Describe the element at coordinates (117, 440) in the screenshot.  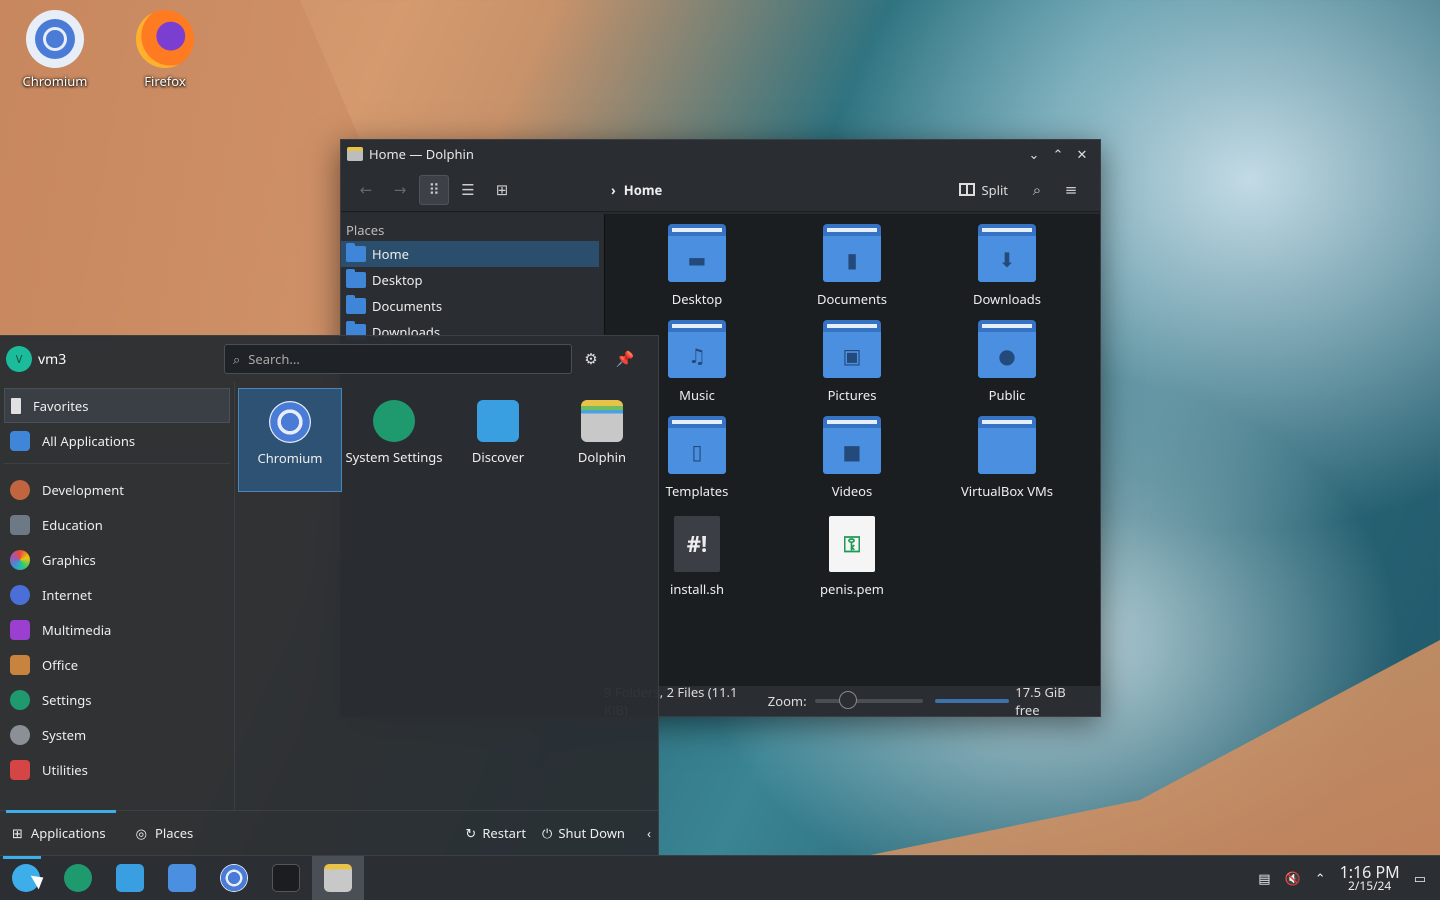
I see `category-all-applications: All Applications` at that location.